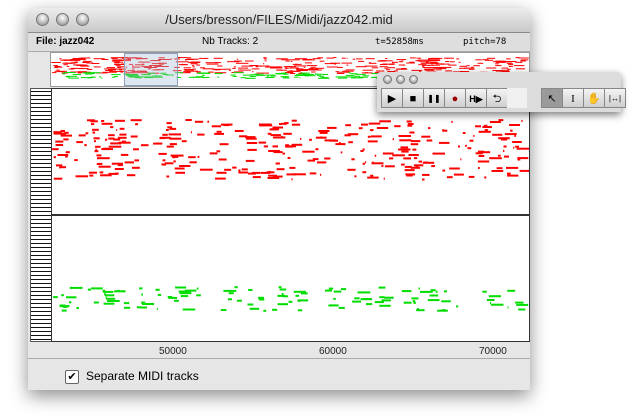 This screenshot has height=419, width=630. I want to click on play-button: ▶, so click(392, 98).